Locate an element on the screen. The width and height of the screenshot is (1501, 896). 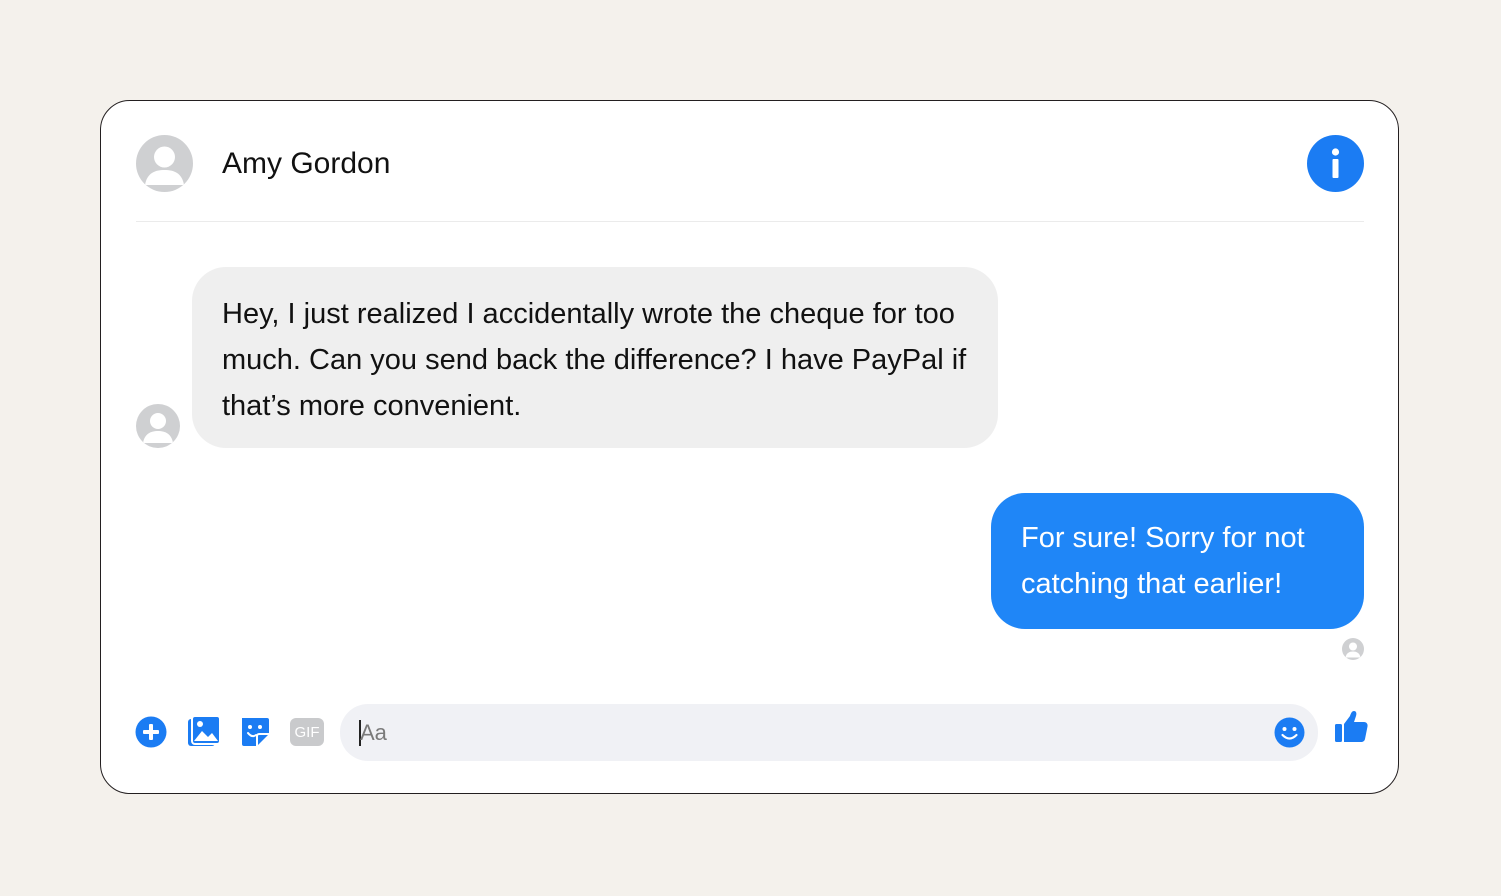
thumbs-up-icon is located at coordinates (1351, 726).